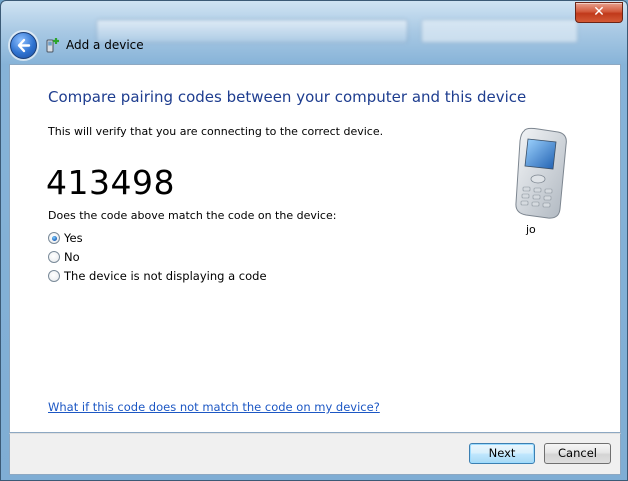 The height and width of the screenshot is (481, 628). I want to click on mobile-phone-icon, so click(541, 173).